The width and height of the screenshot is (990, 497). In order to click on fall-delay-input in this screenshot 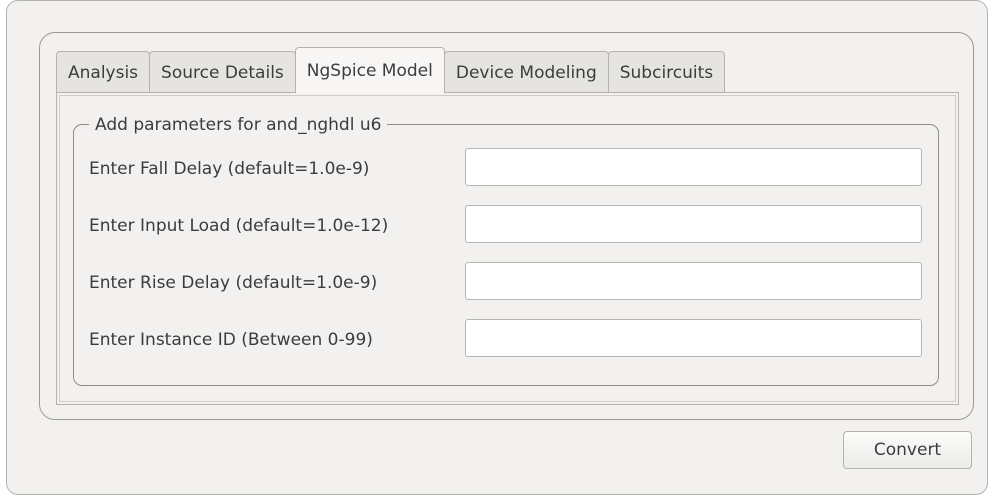, I will do `click(693, 167)`.